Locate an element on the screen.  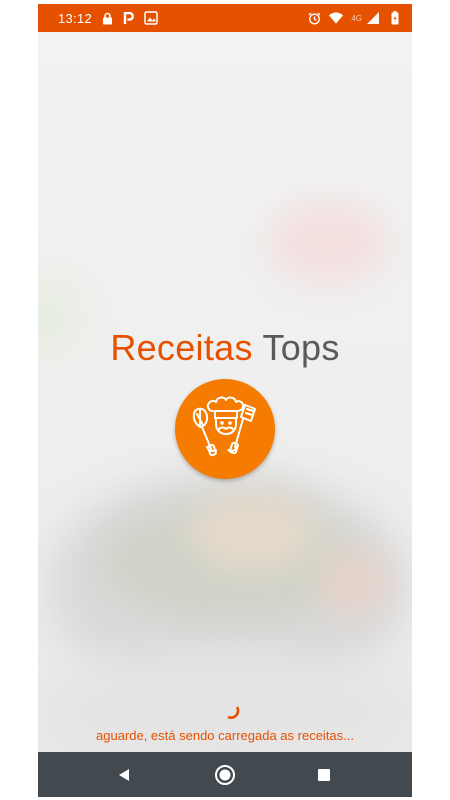
alarm-icon is located at coordinates (314, 18).